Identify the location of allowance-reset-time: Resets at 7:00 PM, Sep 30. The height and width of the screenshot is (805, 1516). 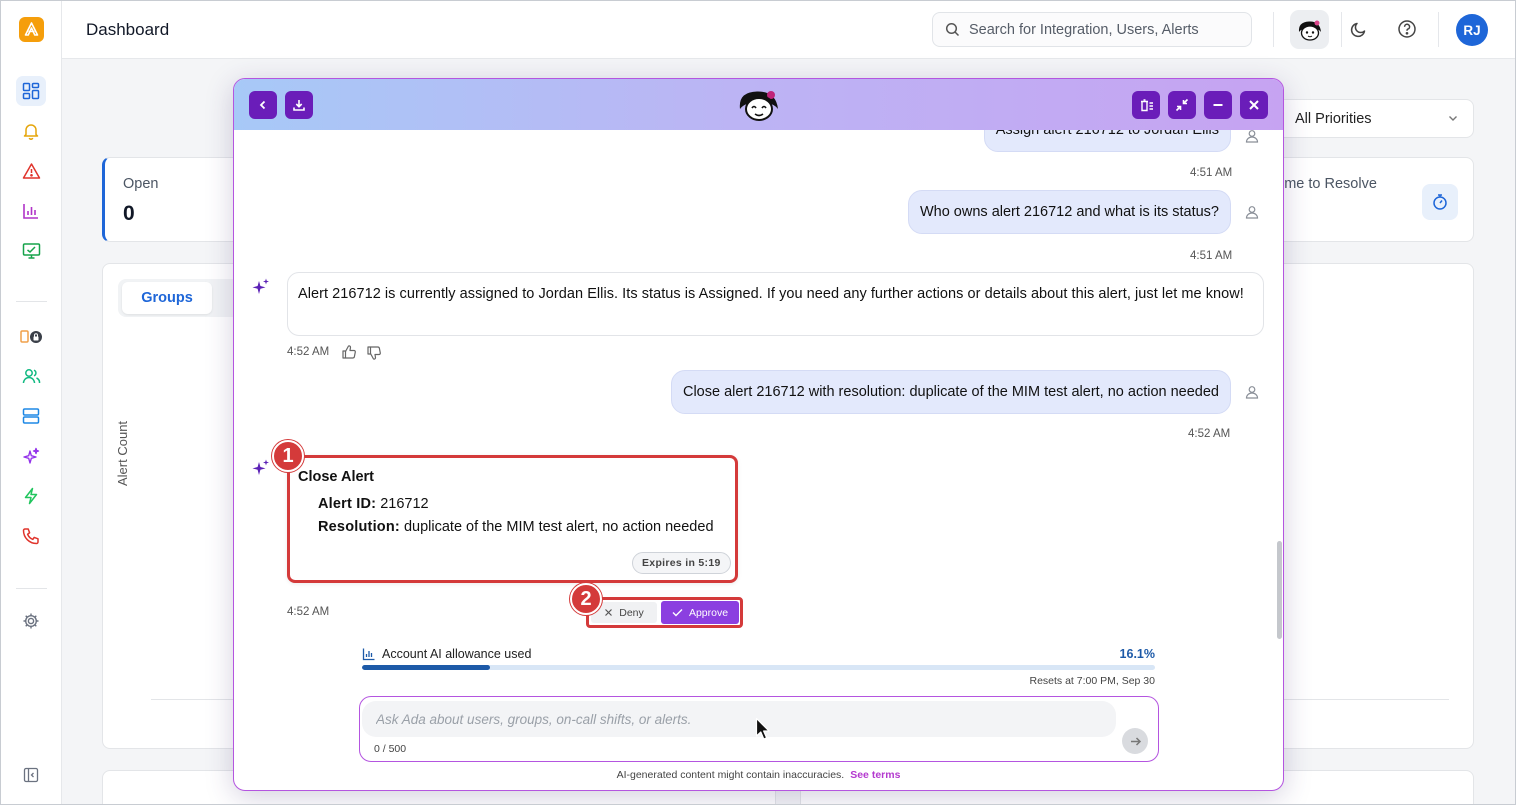
(1092, 681).